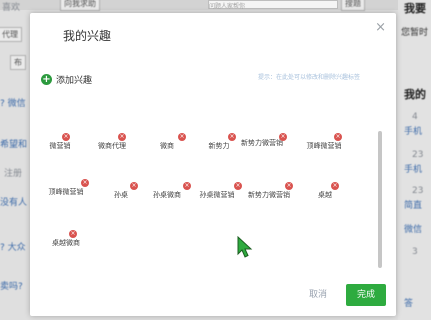 The image size is (431, 320). Describe the element at coordinates (318, 295) in the screenshot. I see `cancel-button: 取消` at that location.